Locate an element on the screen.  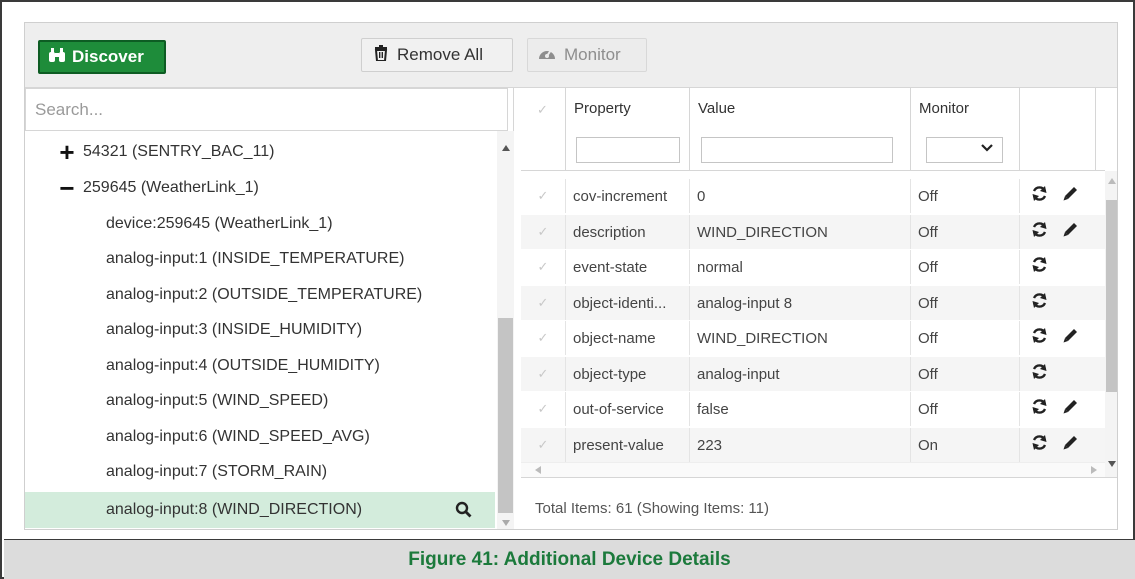
grid-scroll-left-icon is located at coordinates (538, 470).